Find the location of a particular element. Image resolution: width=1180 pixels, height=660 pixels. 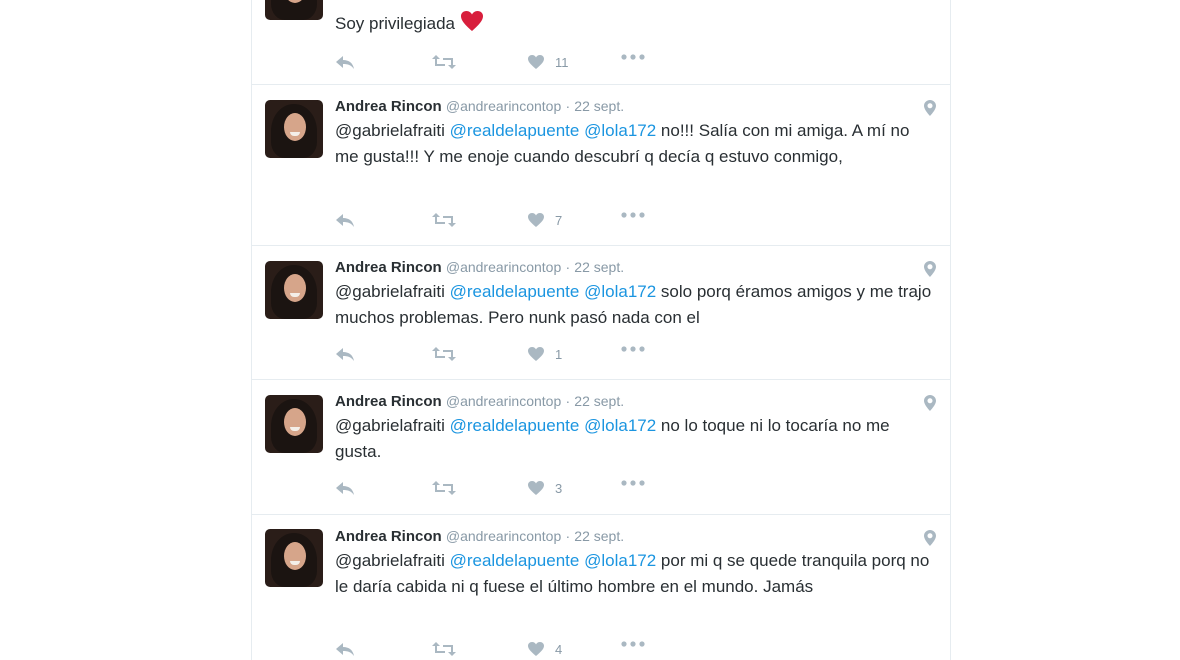

red-heart-emoji is located at coordinates (471, 21).